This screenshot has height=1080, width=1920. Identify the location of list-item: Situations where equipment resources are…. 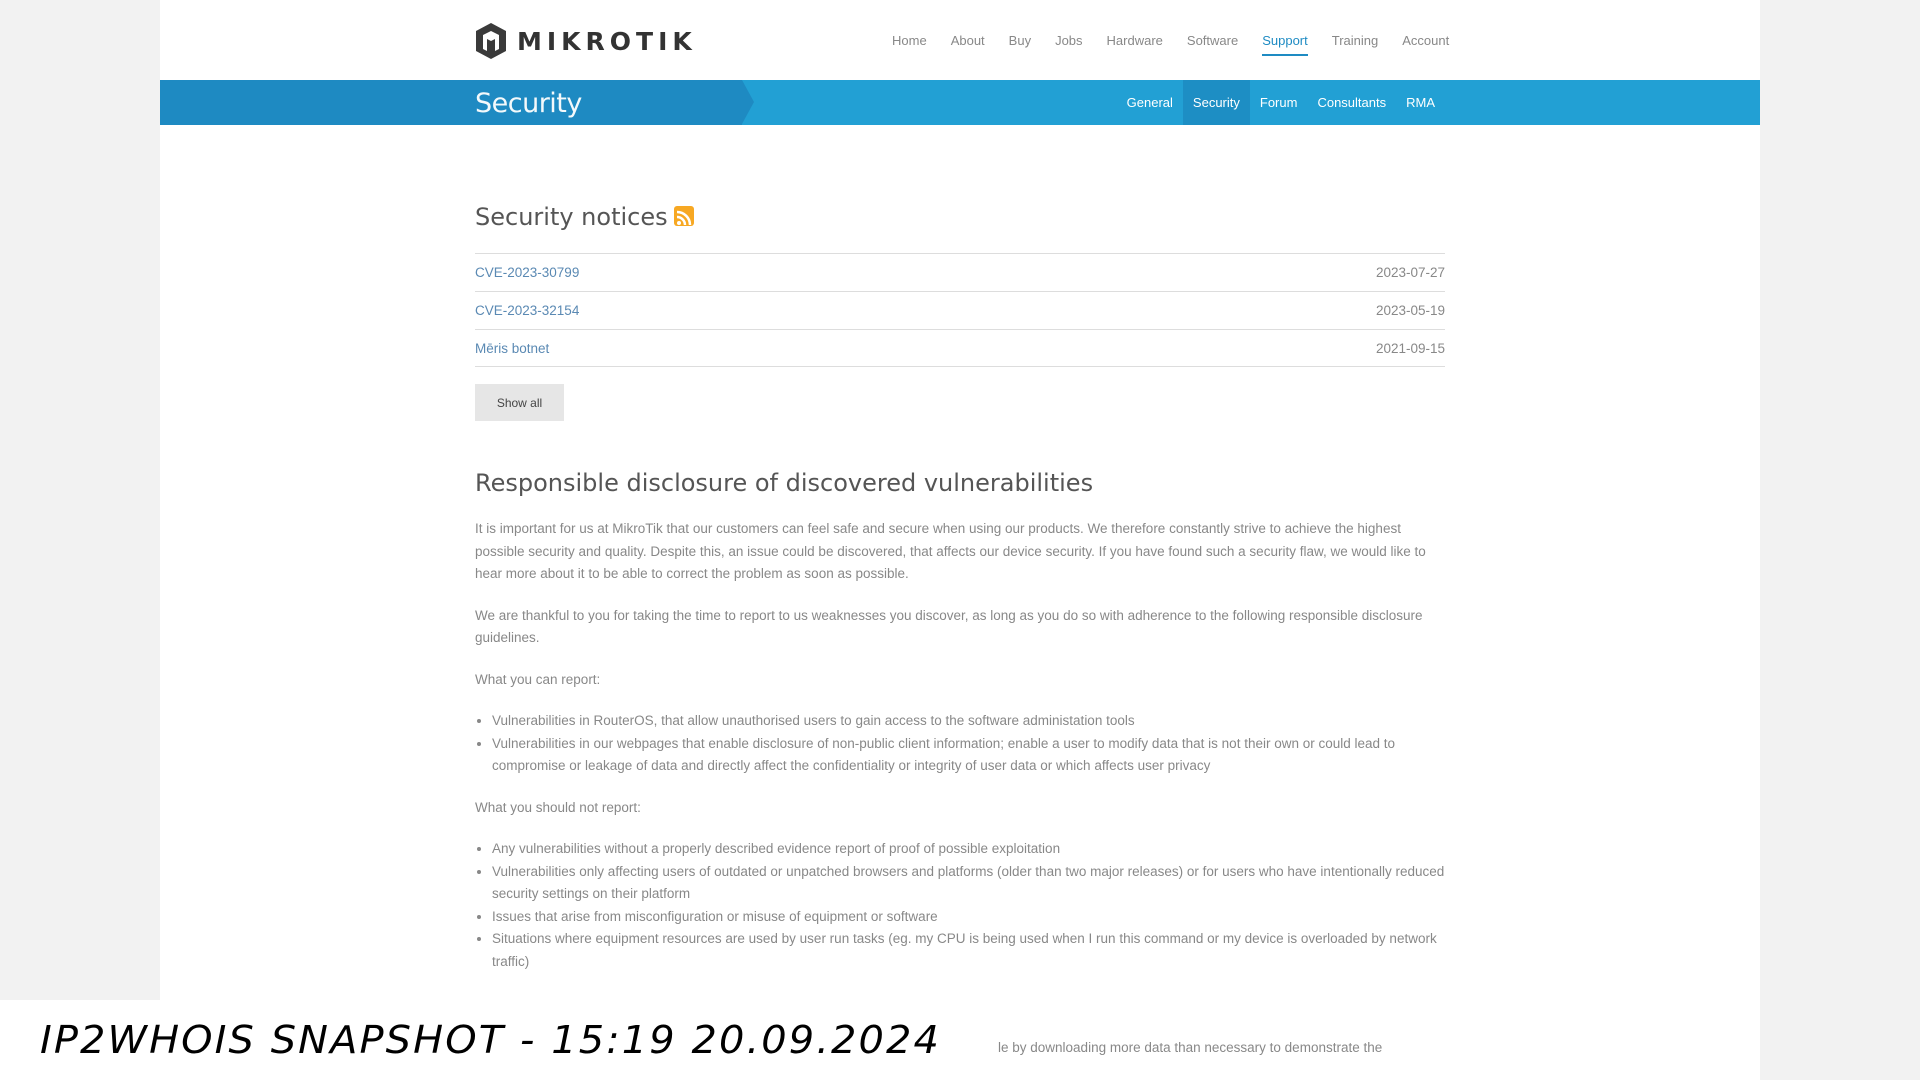
(969, 950).